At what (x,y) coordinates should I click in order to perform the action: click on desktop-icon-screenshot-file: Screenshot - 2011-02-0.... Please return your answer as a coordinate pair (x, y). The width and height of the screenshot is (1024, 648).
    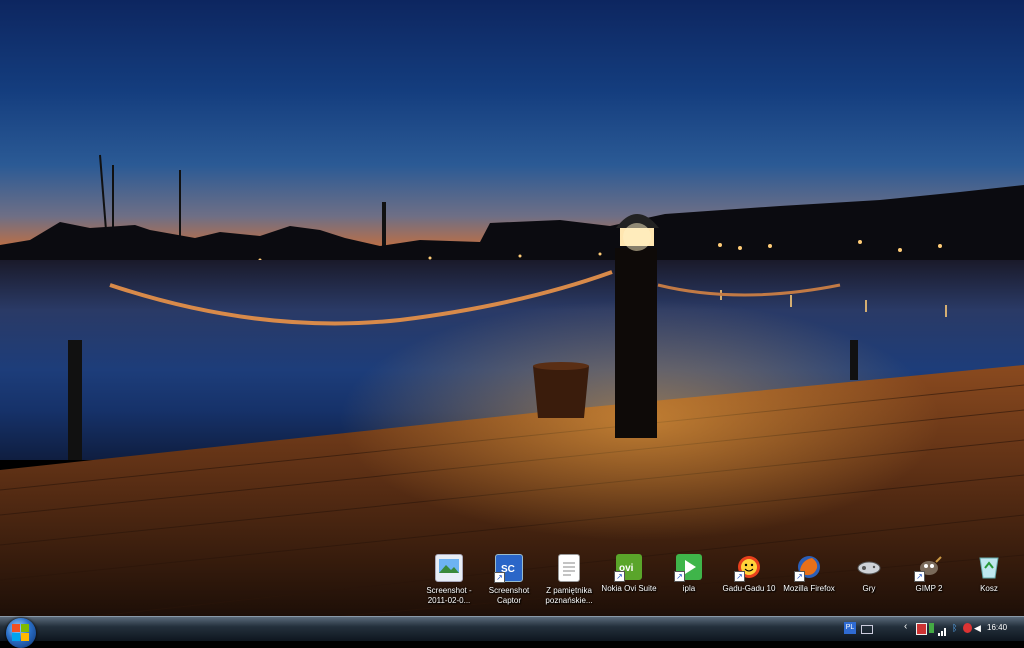
    Looking at the image, I should click on (449, 580).